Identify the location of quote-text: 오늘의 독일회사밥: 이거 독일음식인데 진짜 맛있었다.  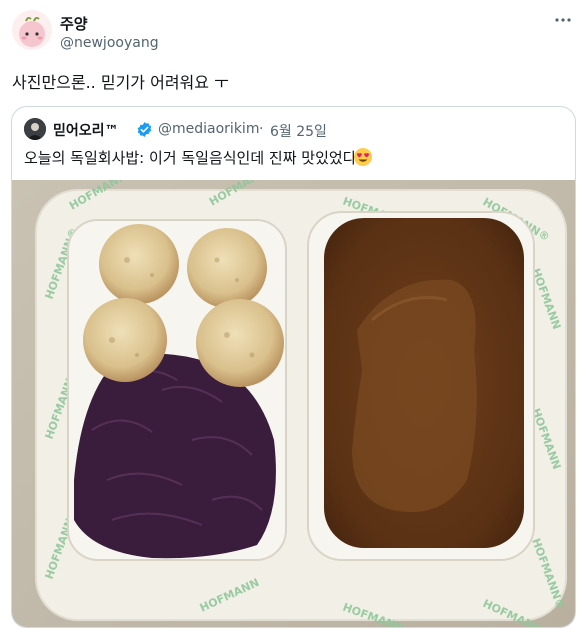
(190, 158).